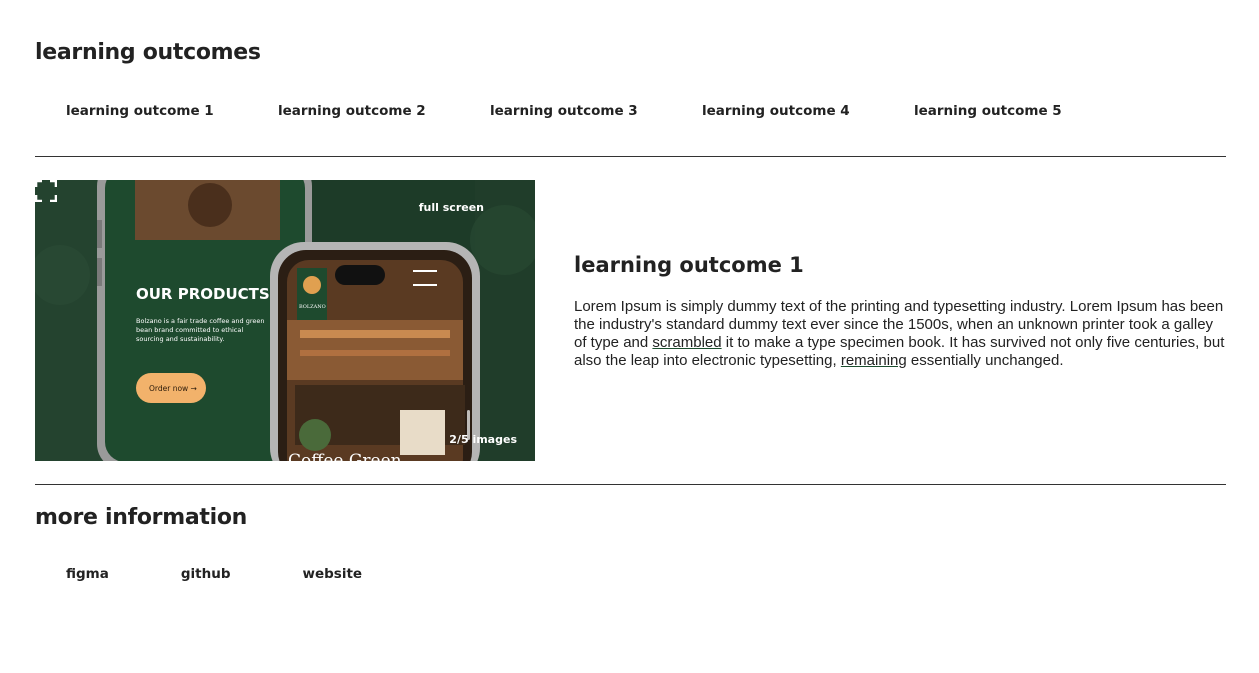  Describe the element at coordinates (148, 52) in the screenshot. I see `learning-outcomes-title: learning outcomes` at that location.